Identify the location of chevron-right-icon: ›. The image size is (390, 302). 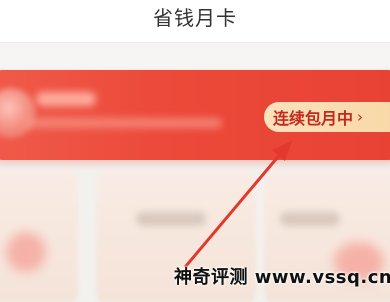
(360, 117).